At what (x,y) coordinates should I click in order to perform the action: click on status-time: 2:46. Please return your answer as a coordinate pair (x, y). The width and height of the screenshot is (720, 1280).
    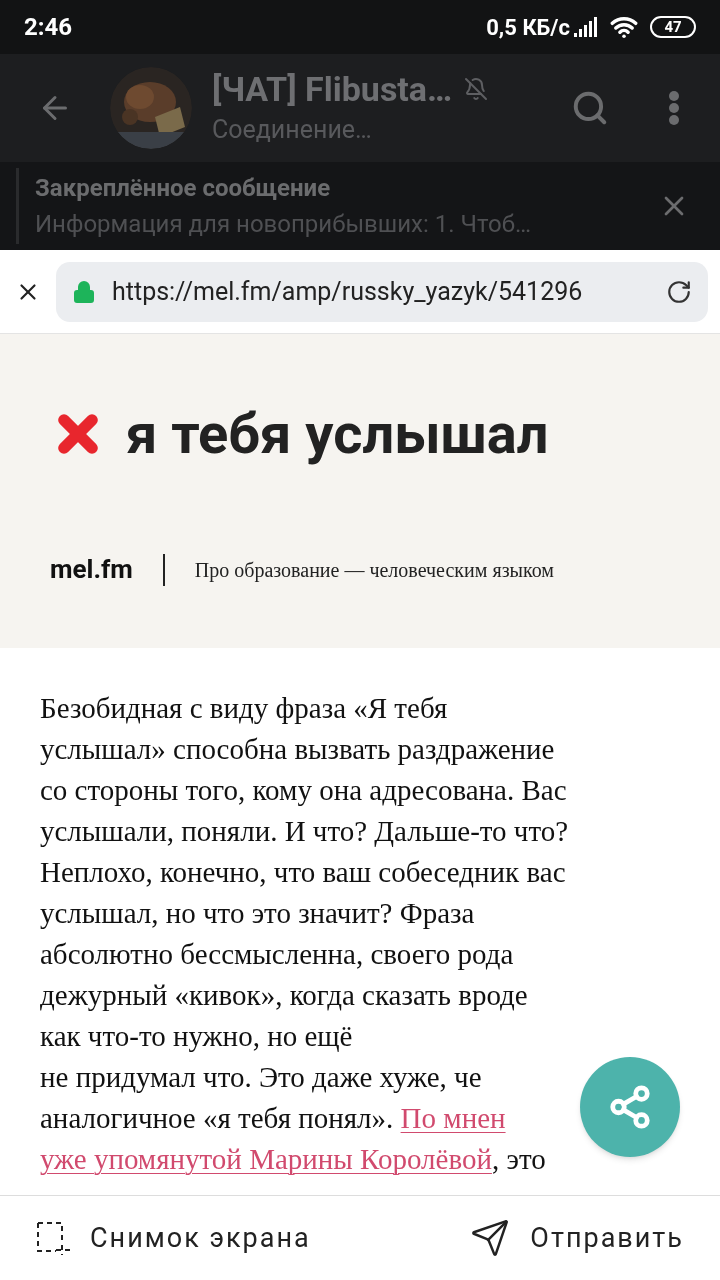
    Looking at the image, I should click on (48, 27).